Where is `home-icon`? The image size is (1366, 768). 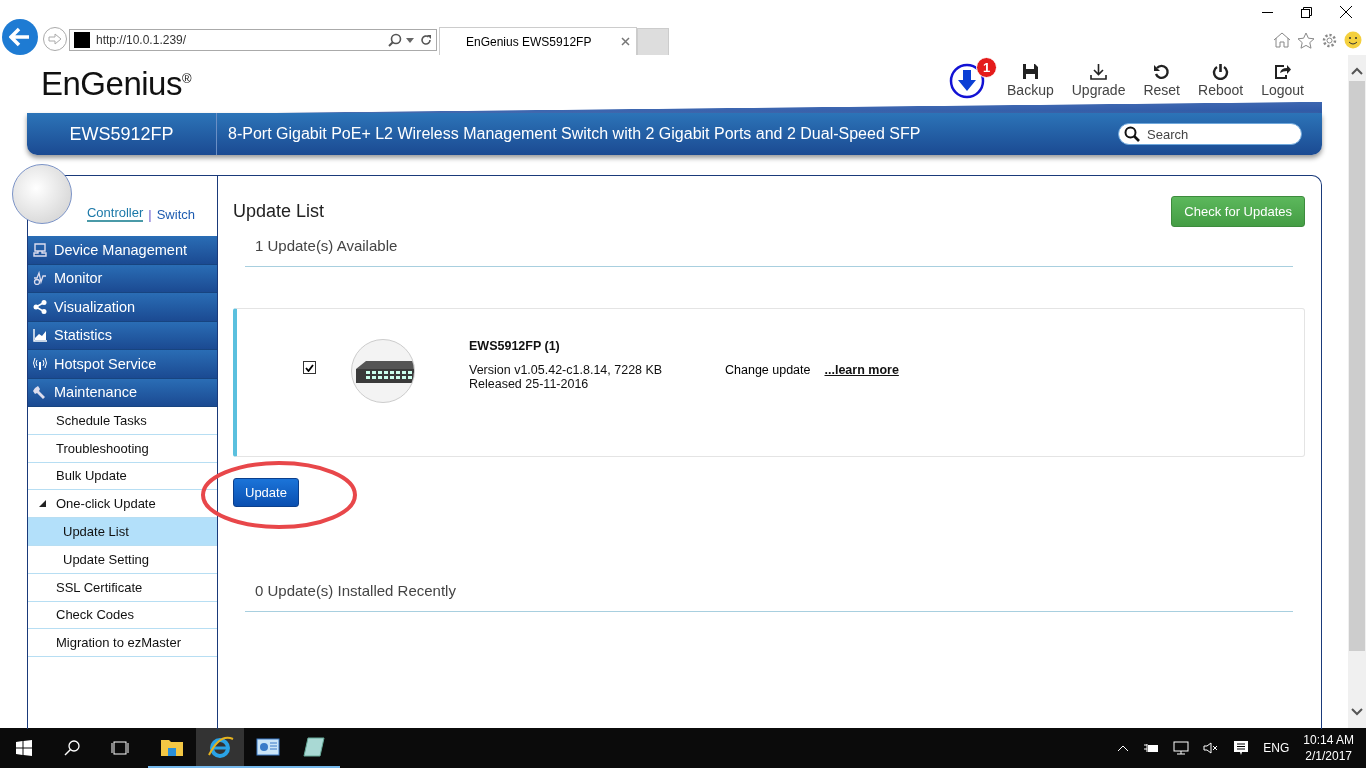
home-icon is located at coordinates (1282, 40).